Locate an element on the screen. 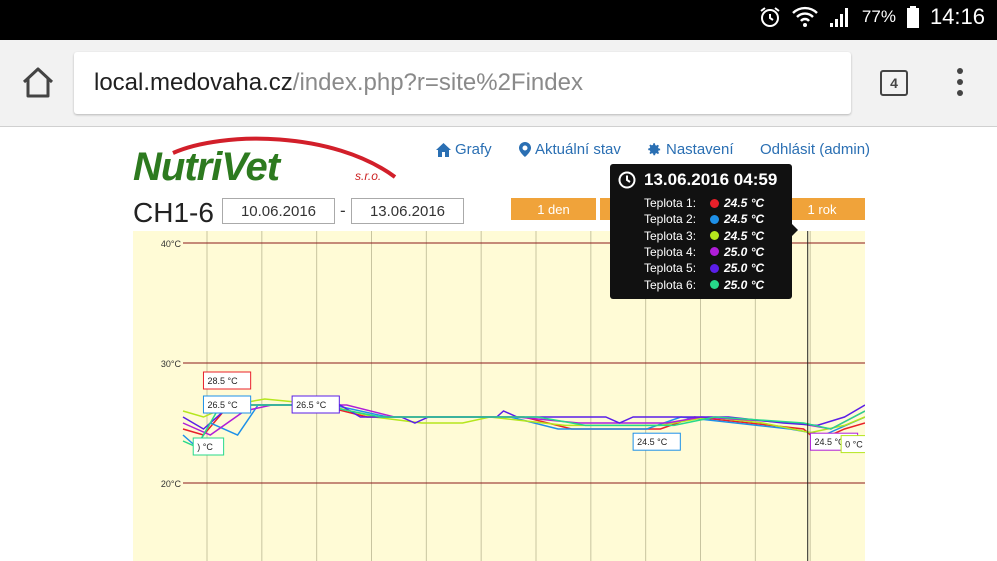  nav-aktualni-label: Aktuální stav is located at coordinates (578, 149).